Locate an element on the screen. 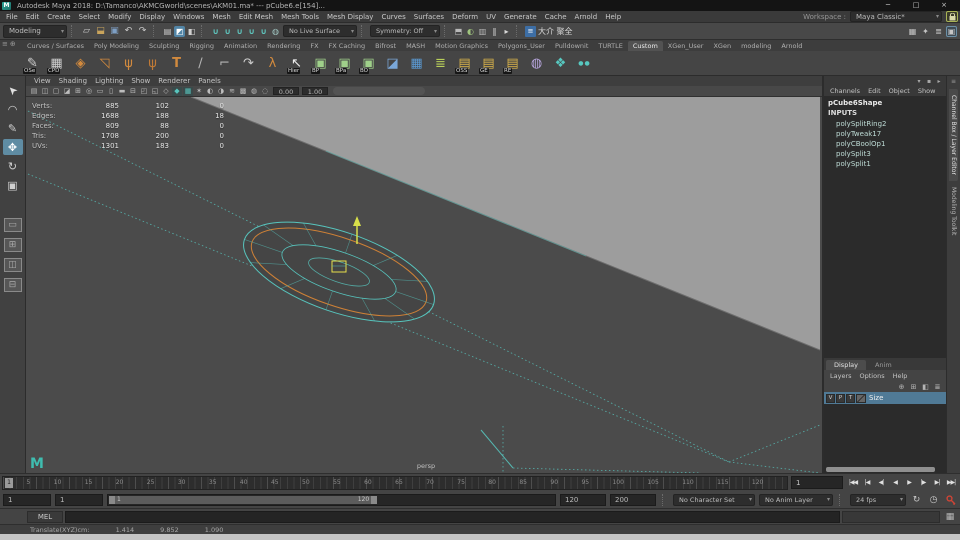 This screenshot has width=960, height=540. save-scene-icon: ▣ is located at coordinates (114, 31).